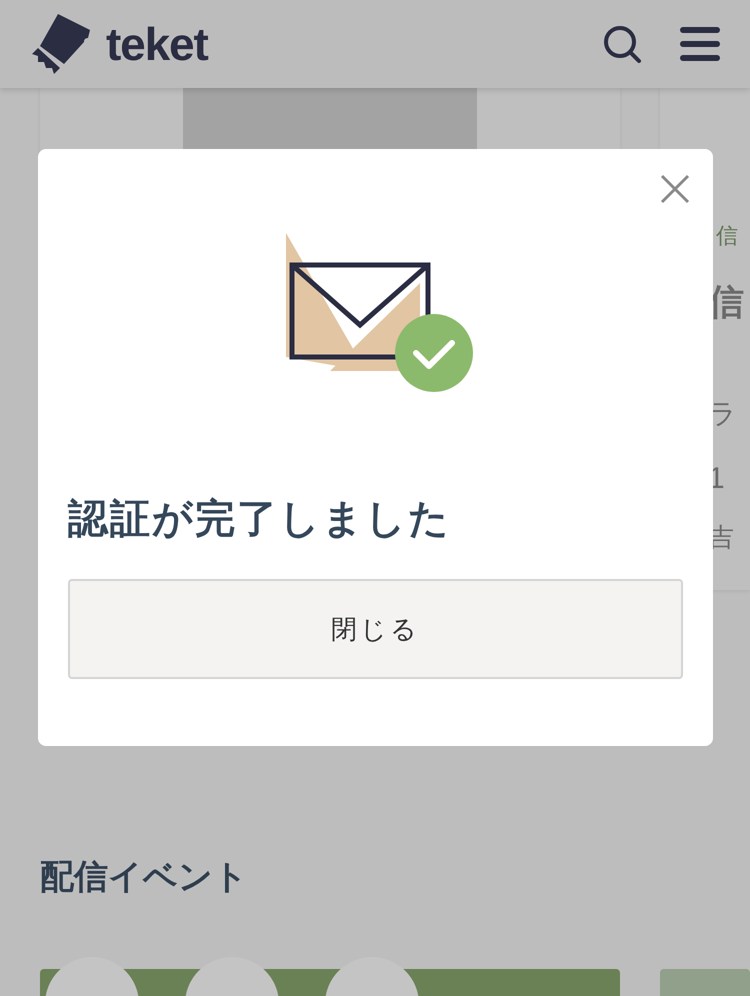 This screenshot has height=996, width=750. Describe the element at coordinates (723, 414) in the screenshot. I see `event-text: ラ` at that location.